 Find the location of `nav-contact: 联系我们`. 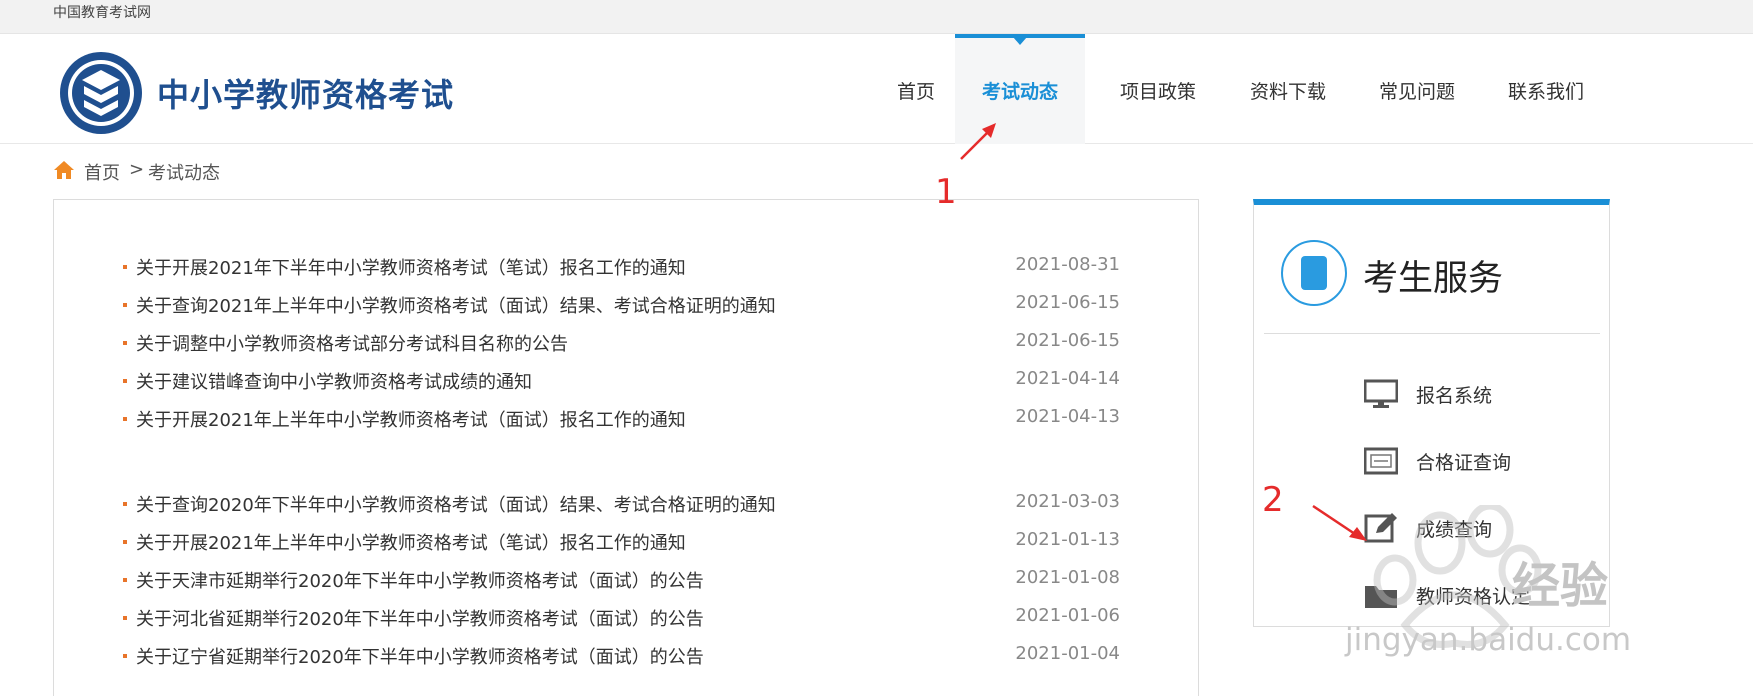

nav-contact: 联系我们 is located at coordinates (1546, 89).